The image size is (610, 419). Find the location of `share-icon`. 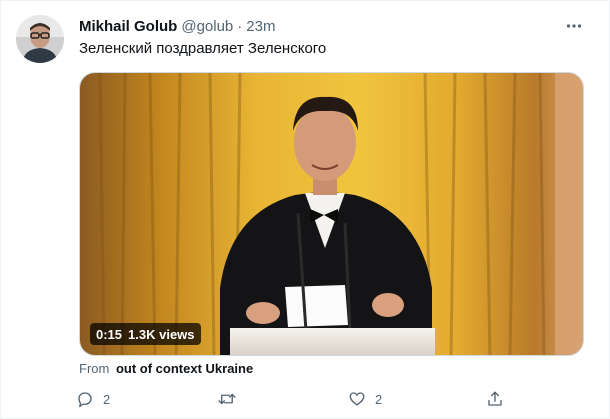

share-icon is located at coordinates (495, 399).